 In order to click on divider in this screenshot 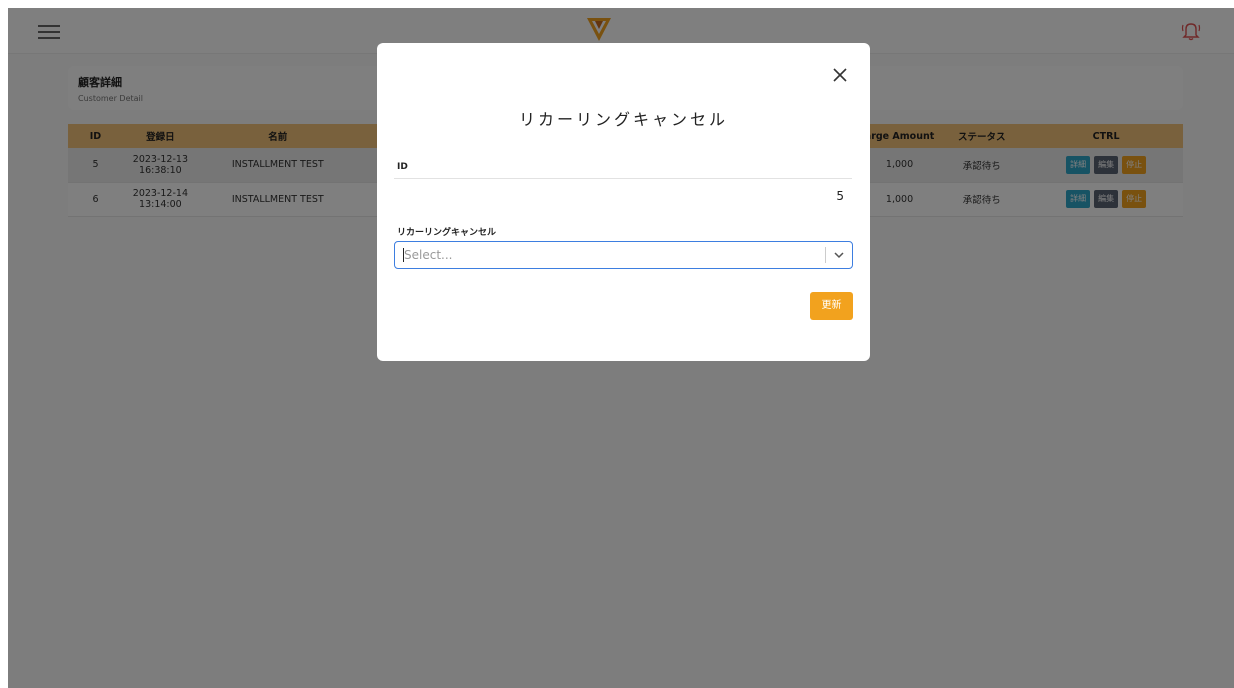, I will do `click(623, 178)`.